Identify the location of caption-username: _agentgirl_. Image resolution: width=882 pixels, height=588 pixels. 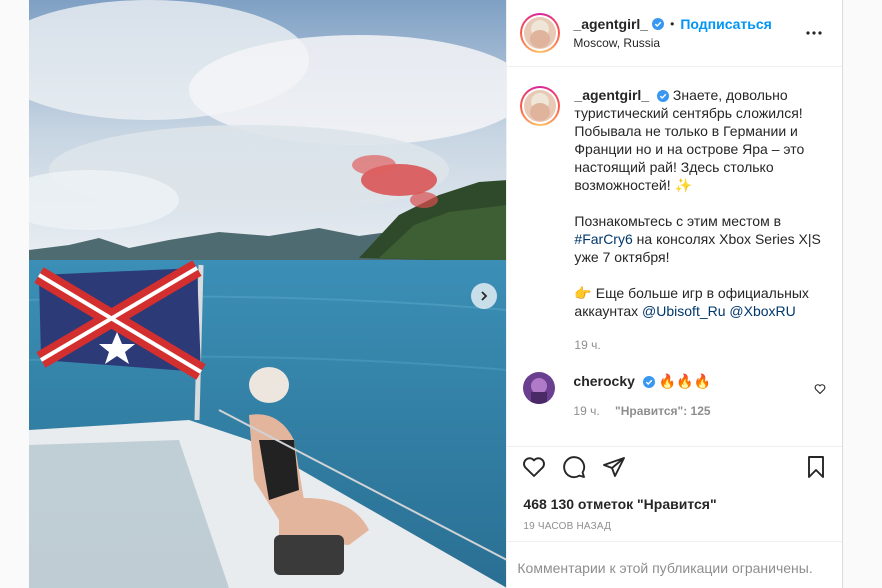
(611, 95).